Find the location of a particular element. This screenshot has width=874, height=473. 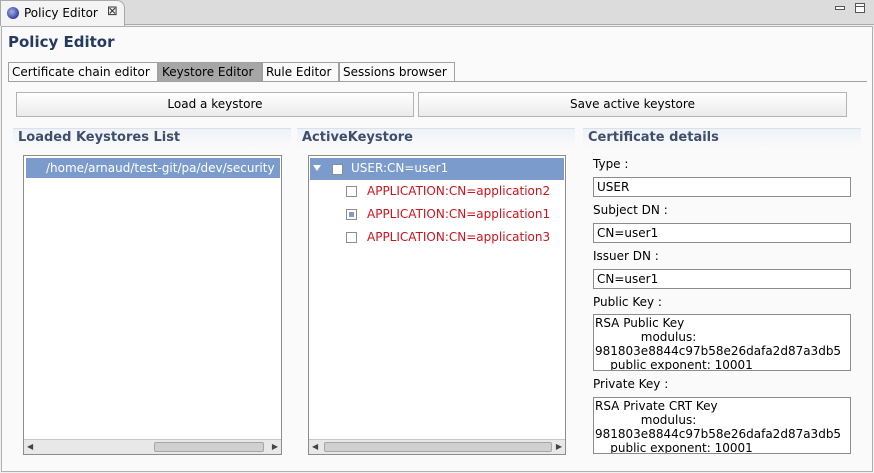

issuer-dn-label: Issuer DN : is located at coordinates (626, 256).